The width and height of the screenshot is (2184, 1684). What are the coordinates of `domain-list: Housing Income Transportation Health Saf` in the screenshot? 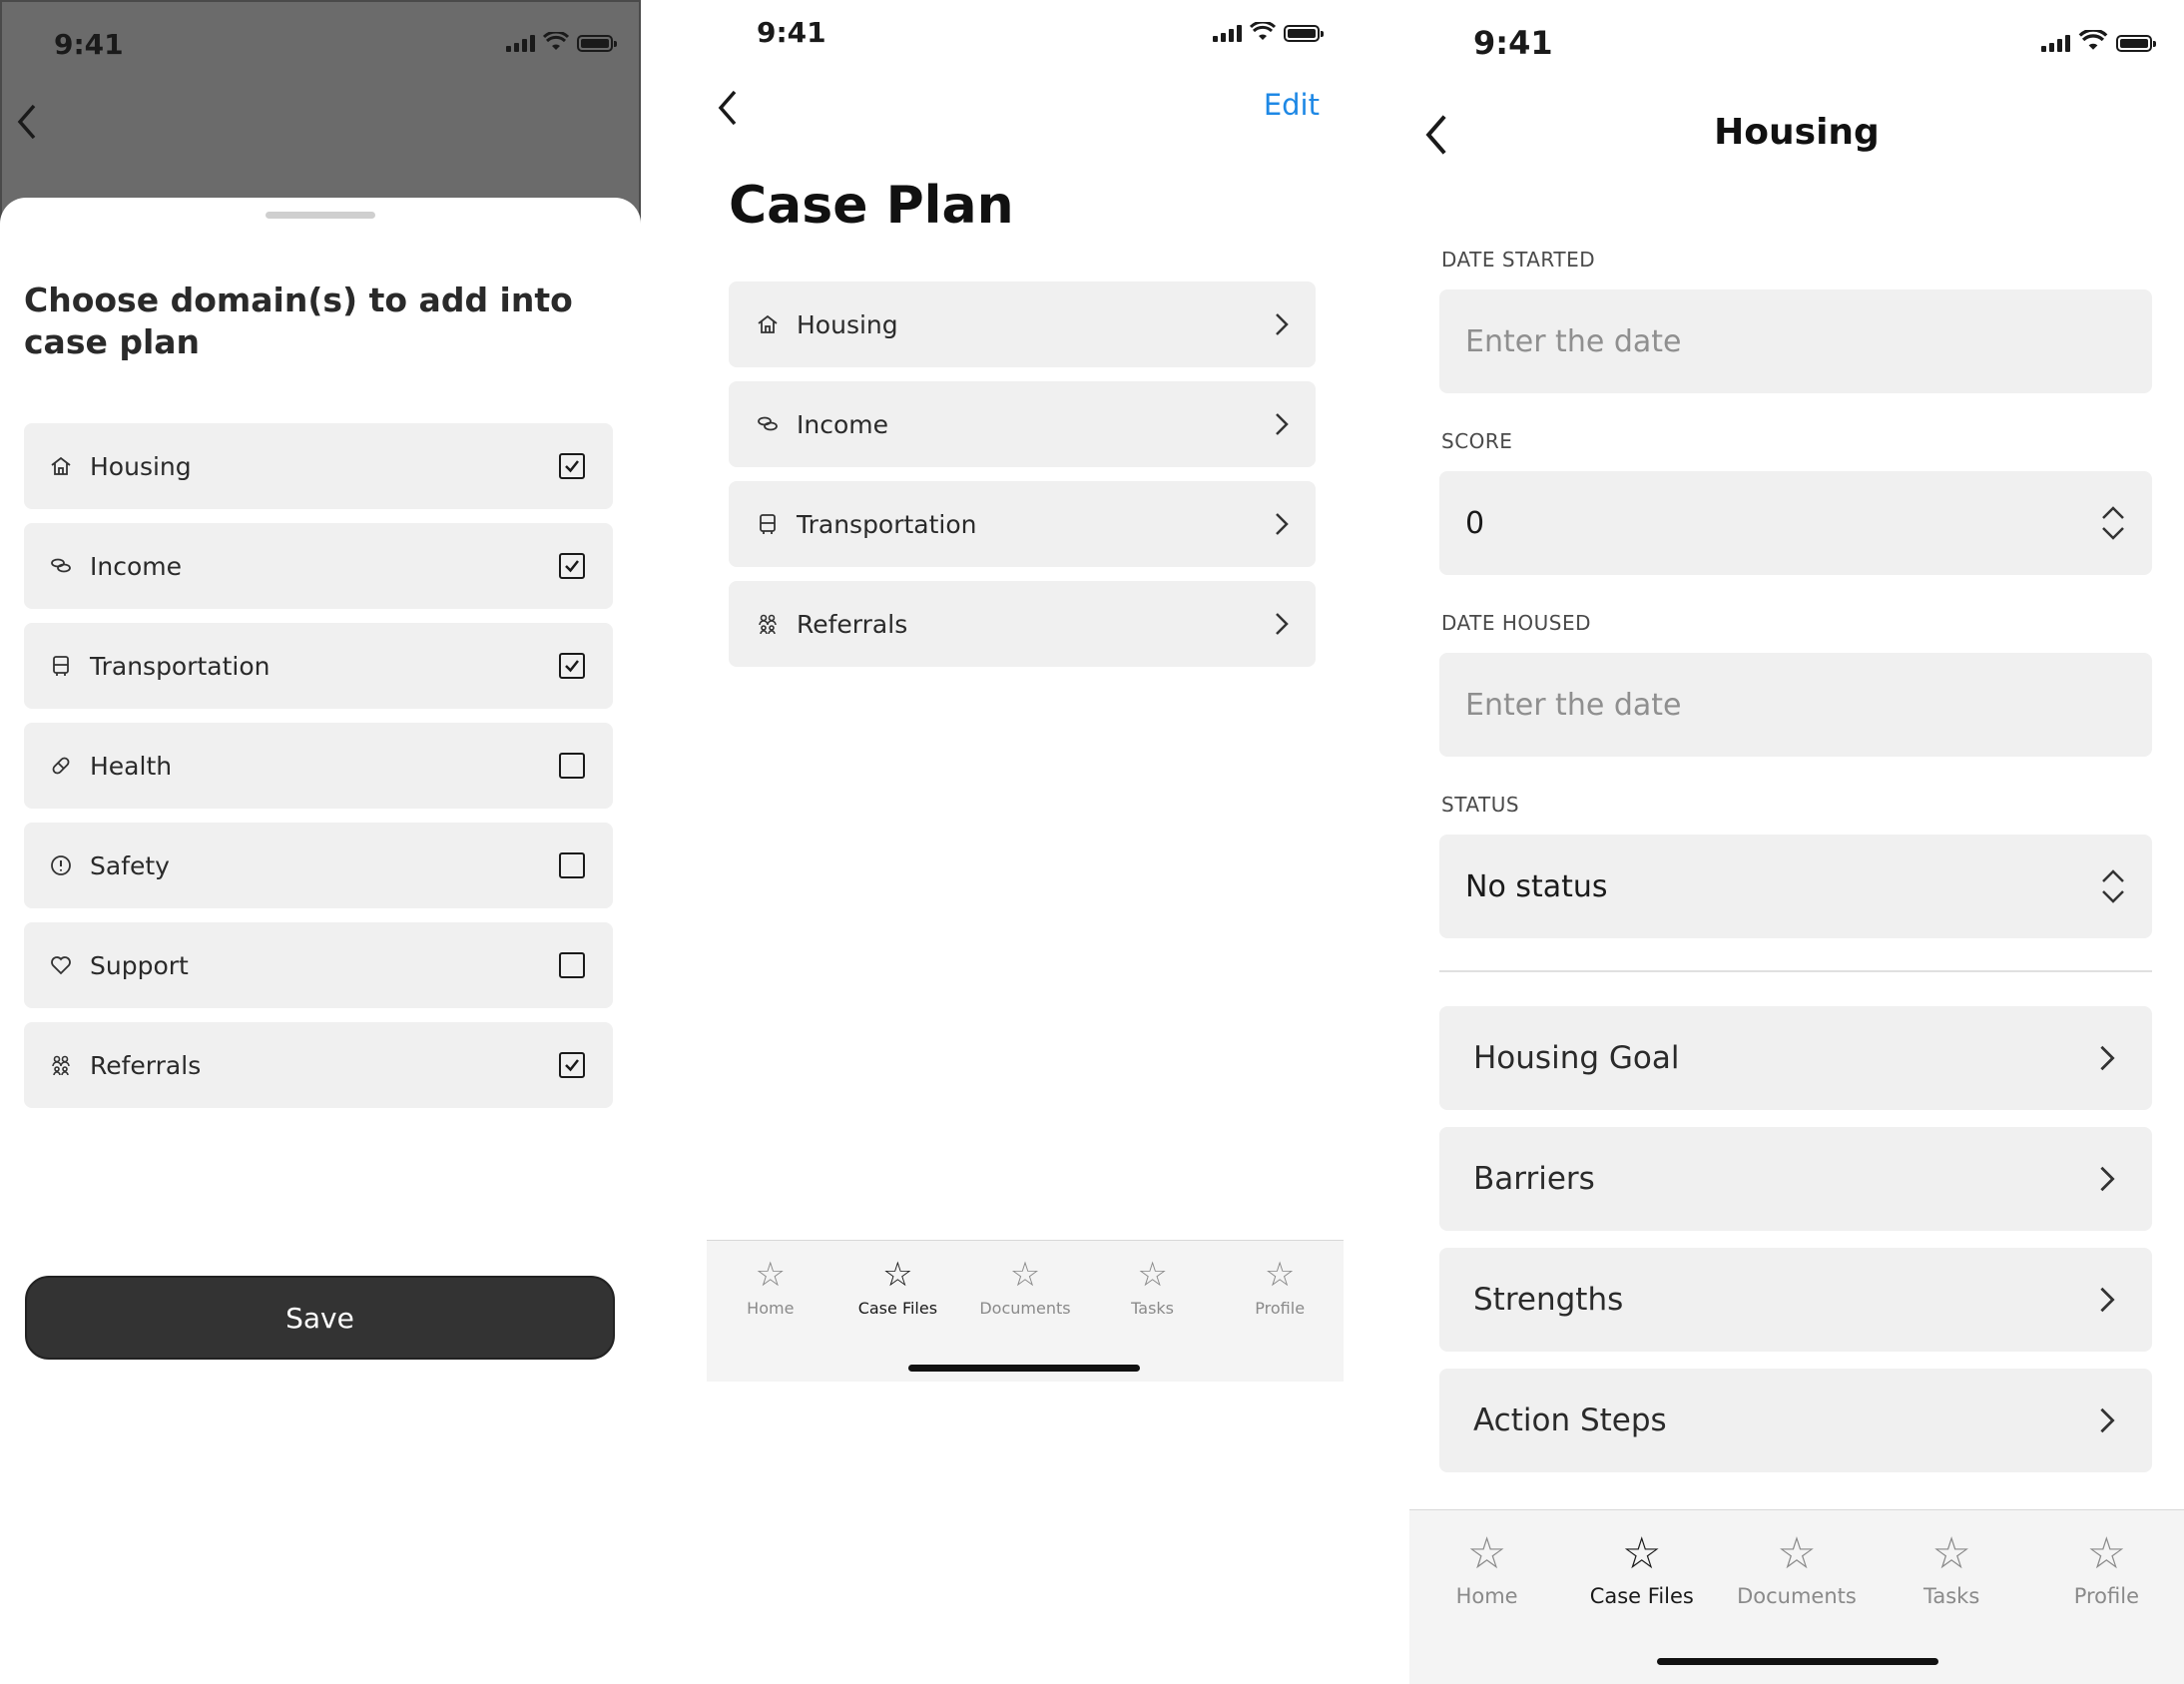 It's located at (318, 772).